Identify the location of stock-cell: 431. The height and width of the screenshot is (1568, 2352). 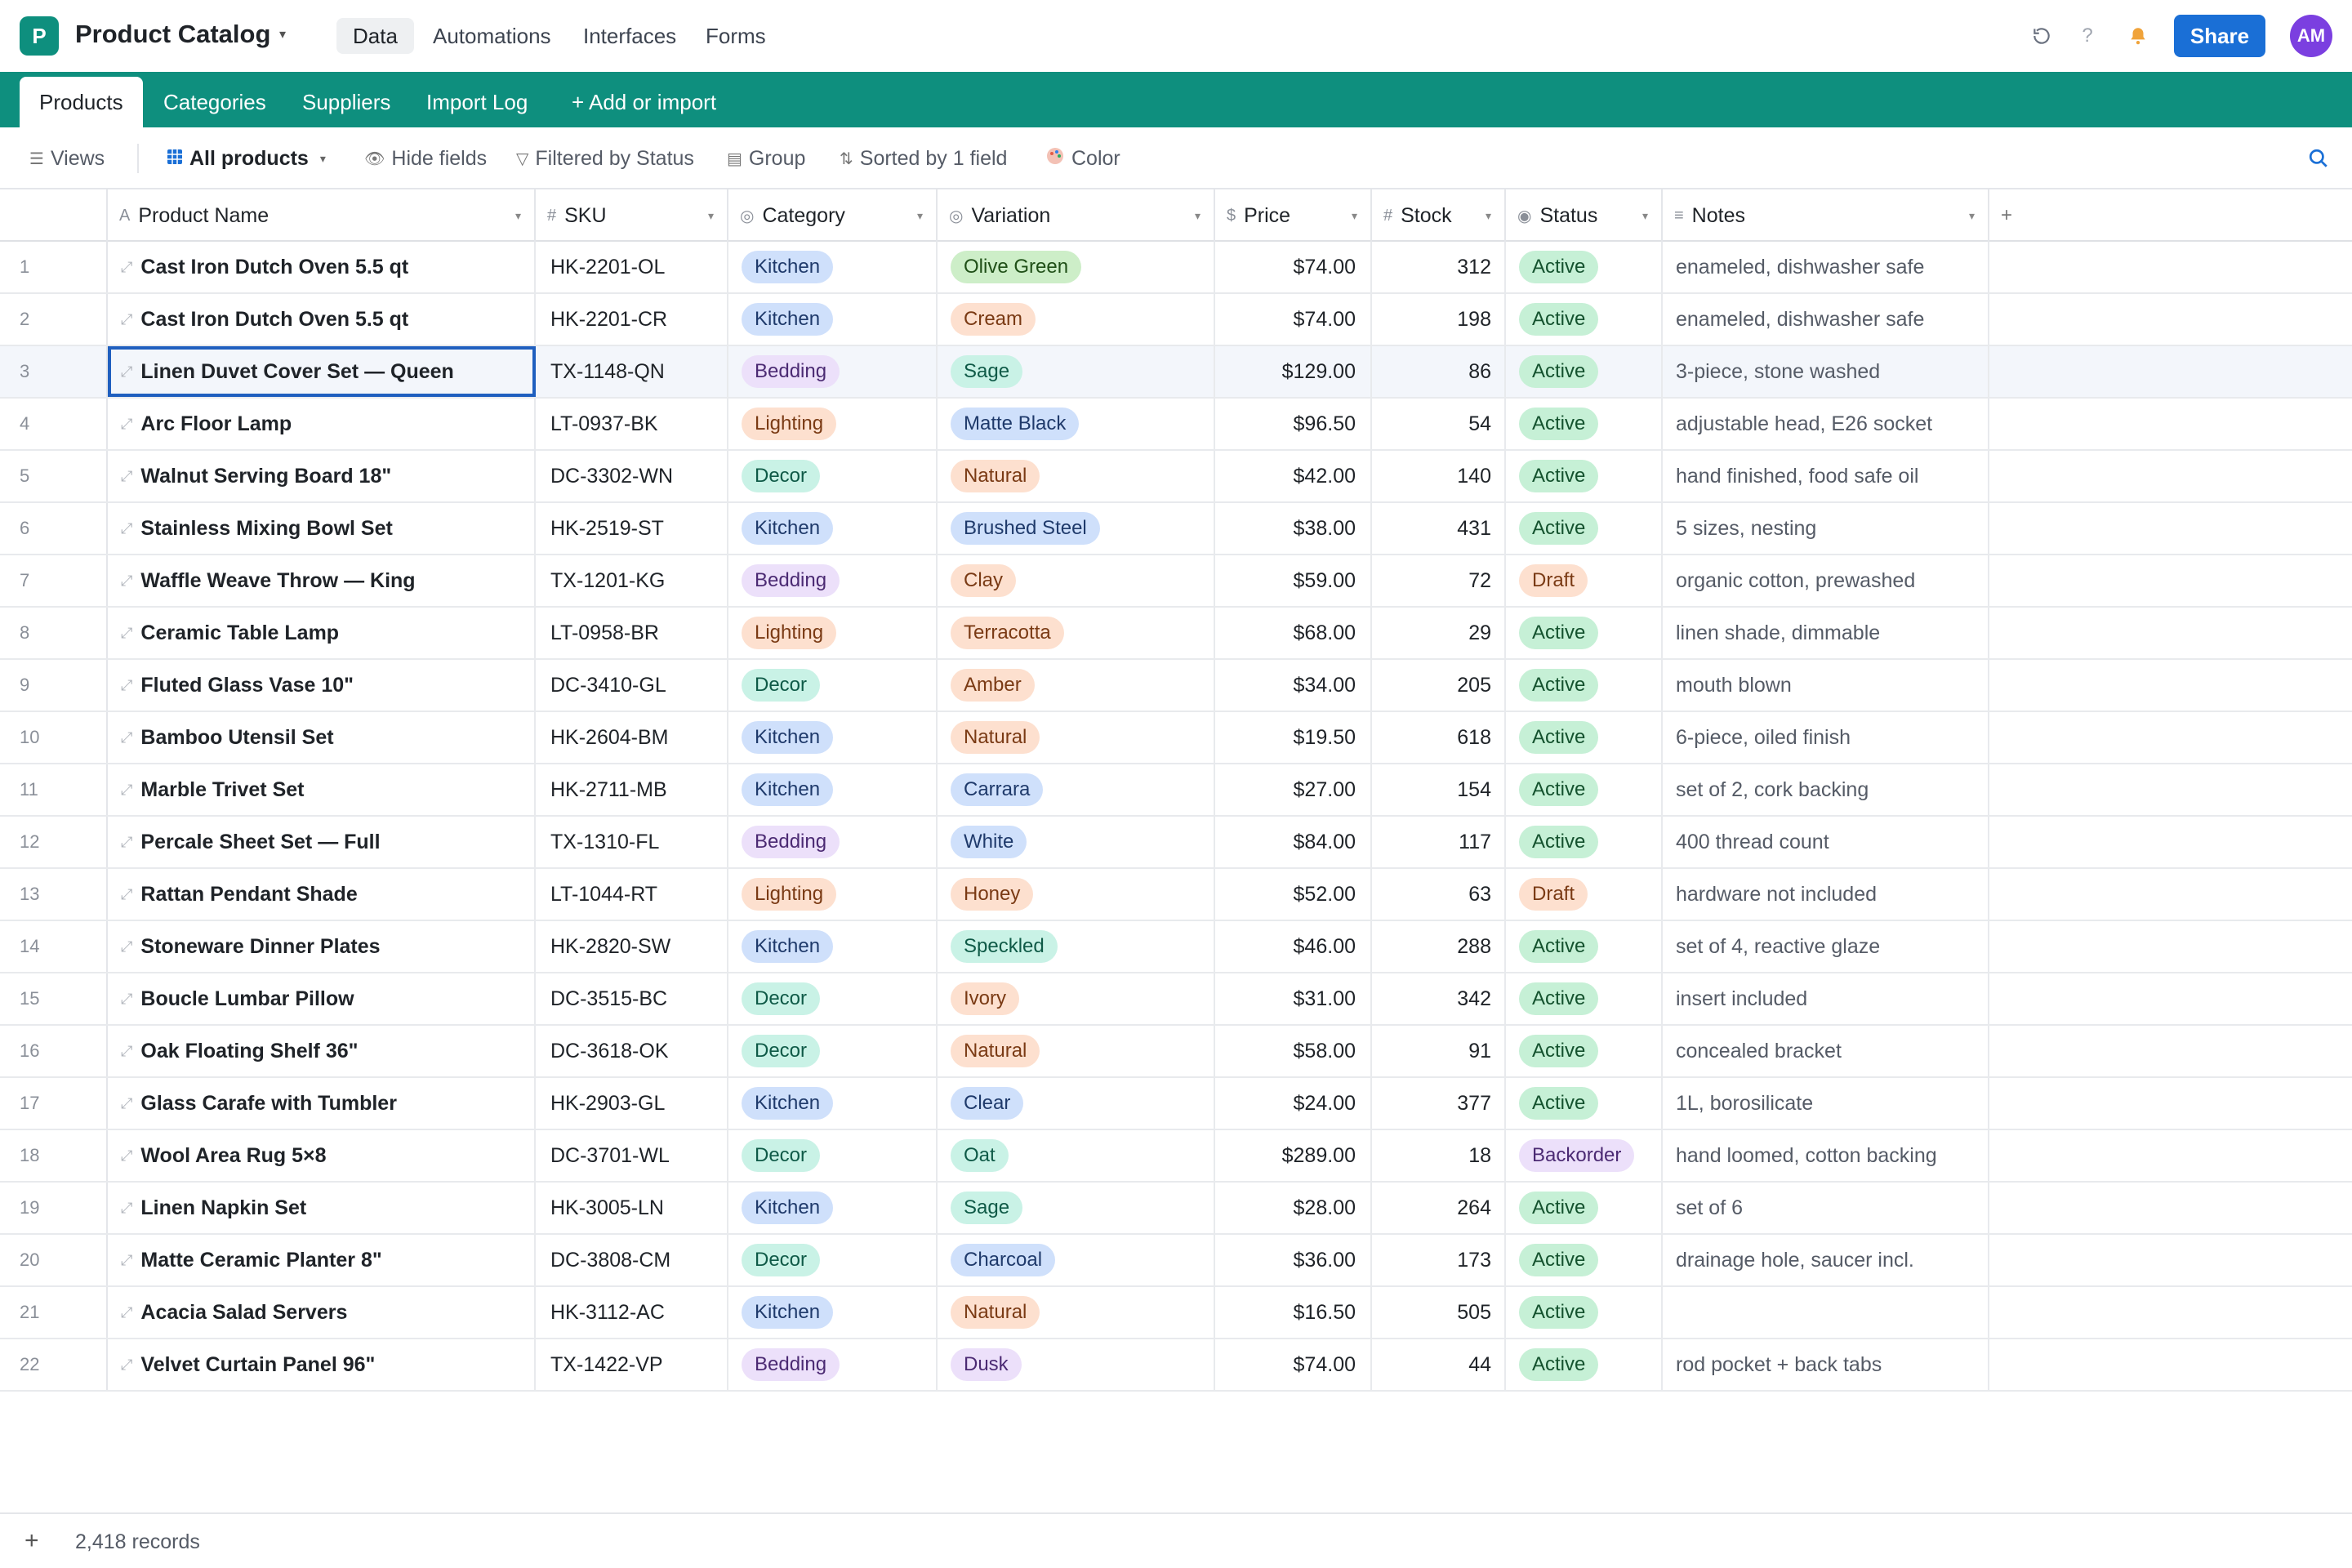
(1439, 528).